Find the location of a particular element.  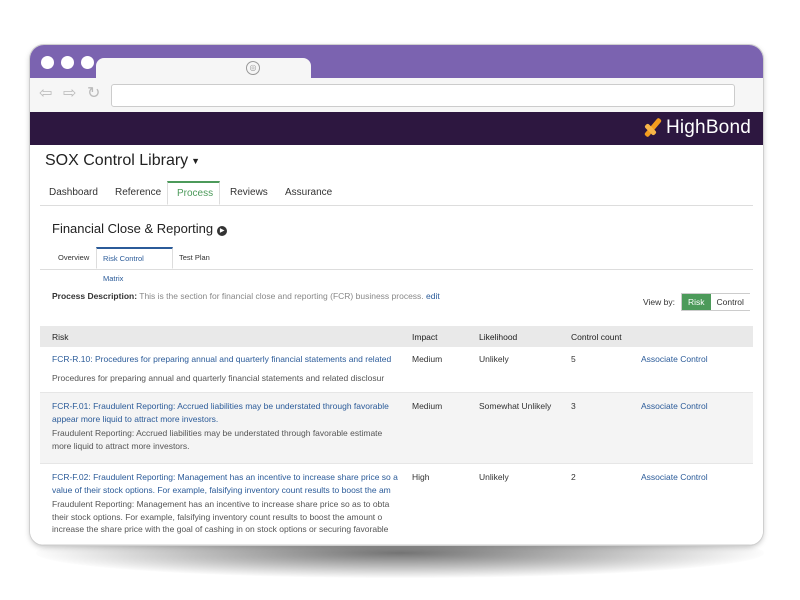

highbond-logo: HighBond is located at coordinates (696, 128).